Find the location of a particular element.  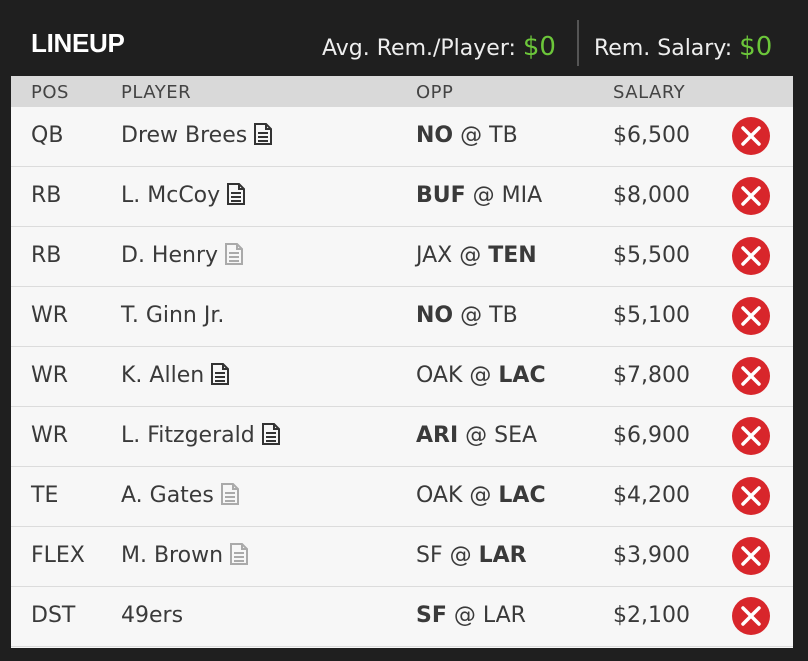

player-salary: $5,500 is located at coordinates (651, 255).